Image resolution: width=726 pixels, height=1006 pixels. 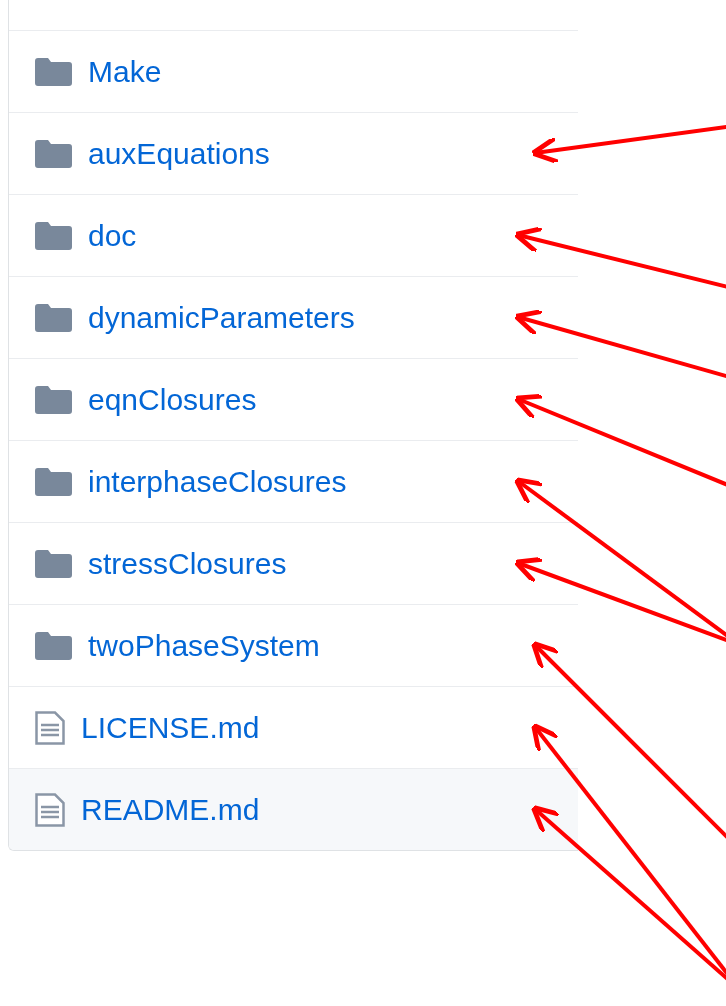 What do you see at coordinates (187, 563) in the screenshot?
I see `file-link: stressClosures` at bounding box center [187, 563].